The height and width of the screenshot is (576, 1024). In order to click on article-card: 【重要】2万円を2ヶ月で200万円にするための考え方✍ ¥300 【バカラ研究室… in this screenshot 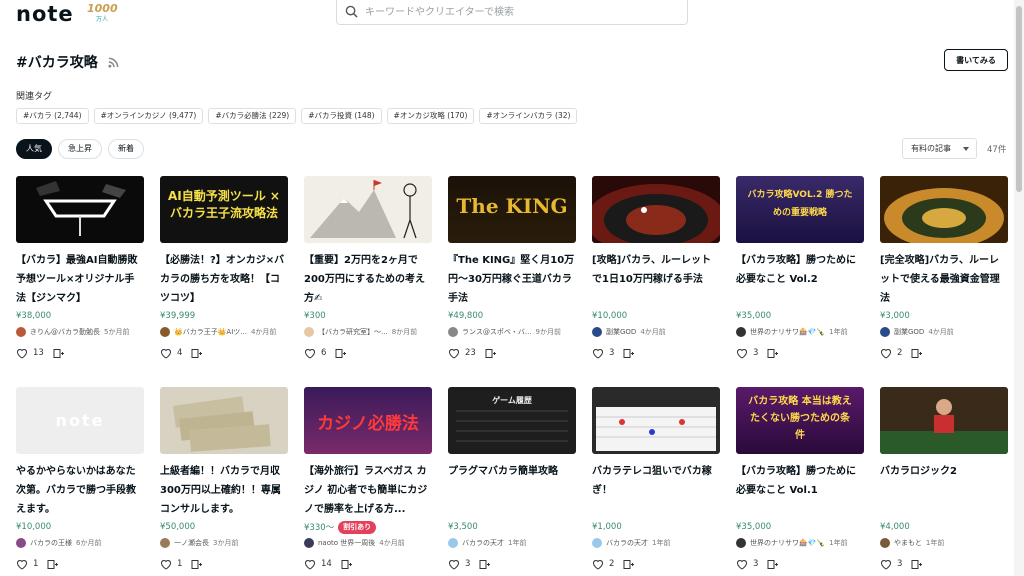, I will do `click(368, 268)`.